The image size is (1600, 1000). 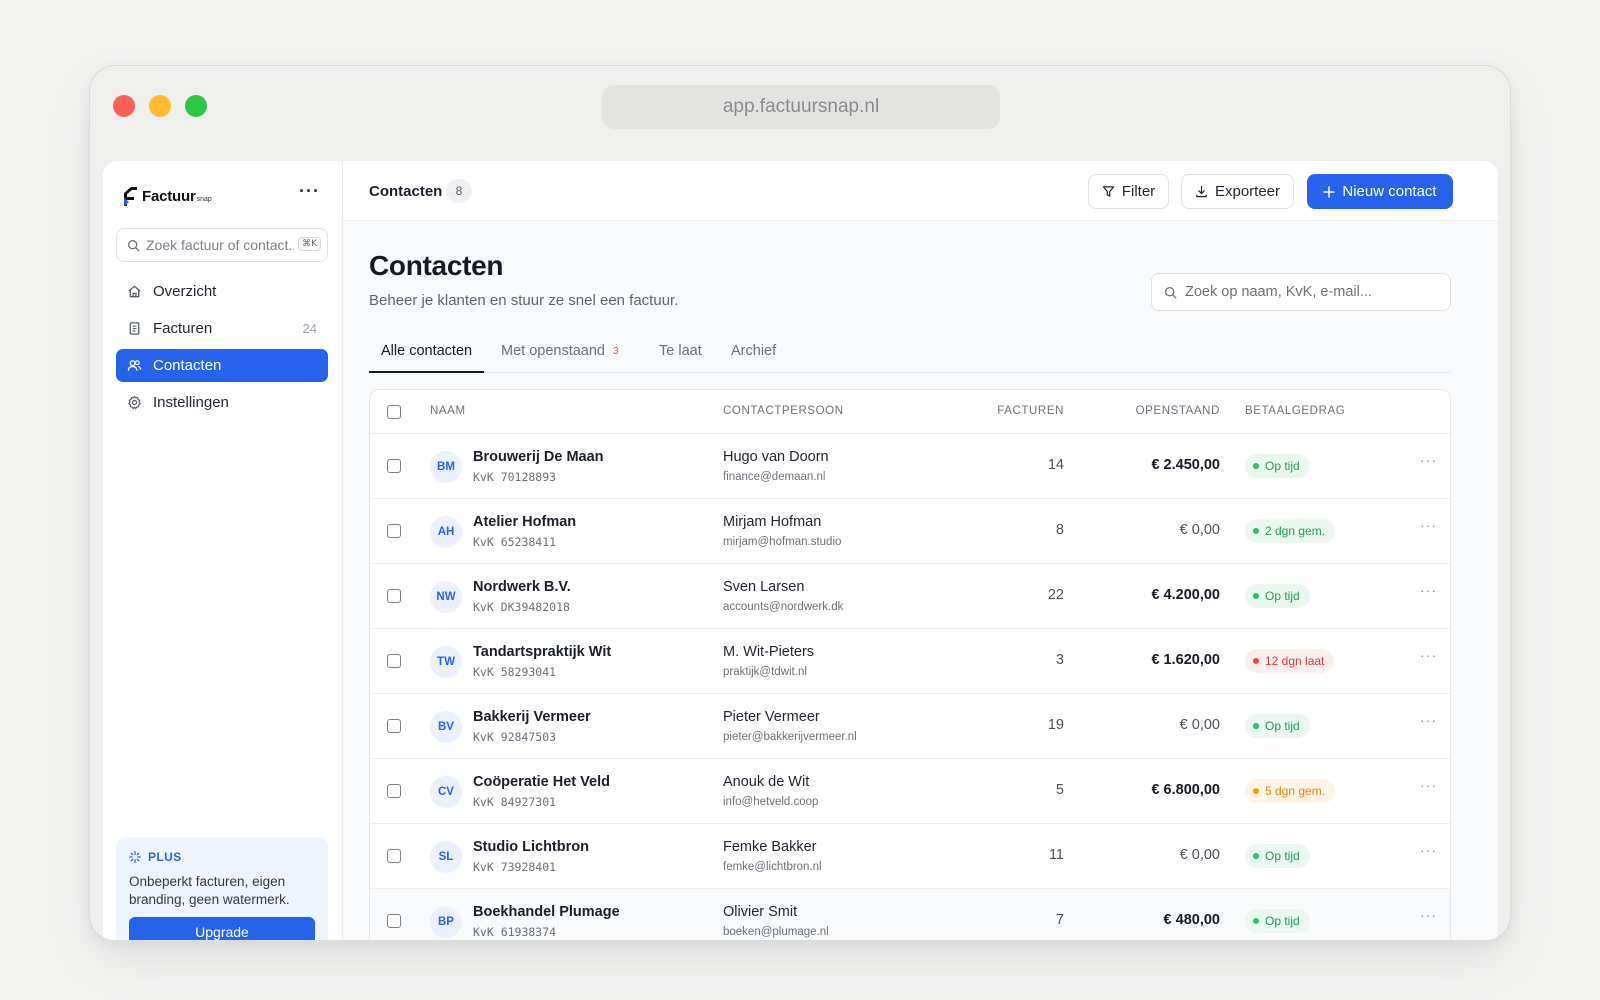 I want to click on sidebar-item-label: Overzicht, so click(x=185, y=291).